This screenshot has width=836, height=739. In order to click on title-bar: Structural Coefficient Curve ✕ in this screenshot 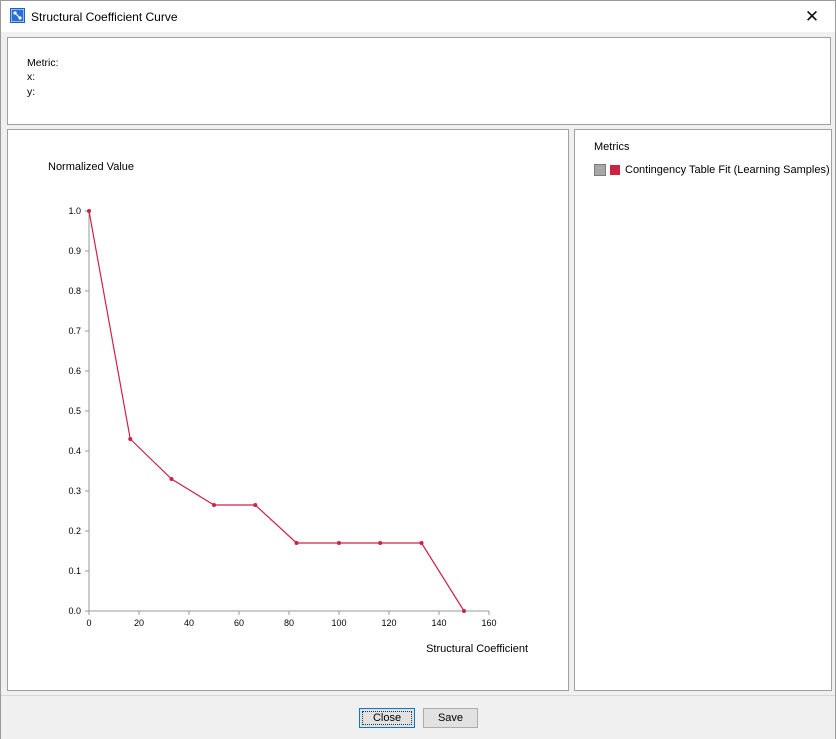, I will do `click(418, 16)`.